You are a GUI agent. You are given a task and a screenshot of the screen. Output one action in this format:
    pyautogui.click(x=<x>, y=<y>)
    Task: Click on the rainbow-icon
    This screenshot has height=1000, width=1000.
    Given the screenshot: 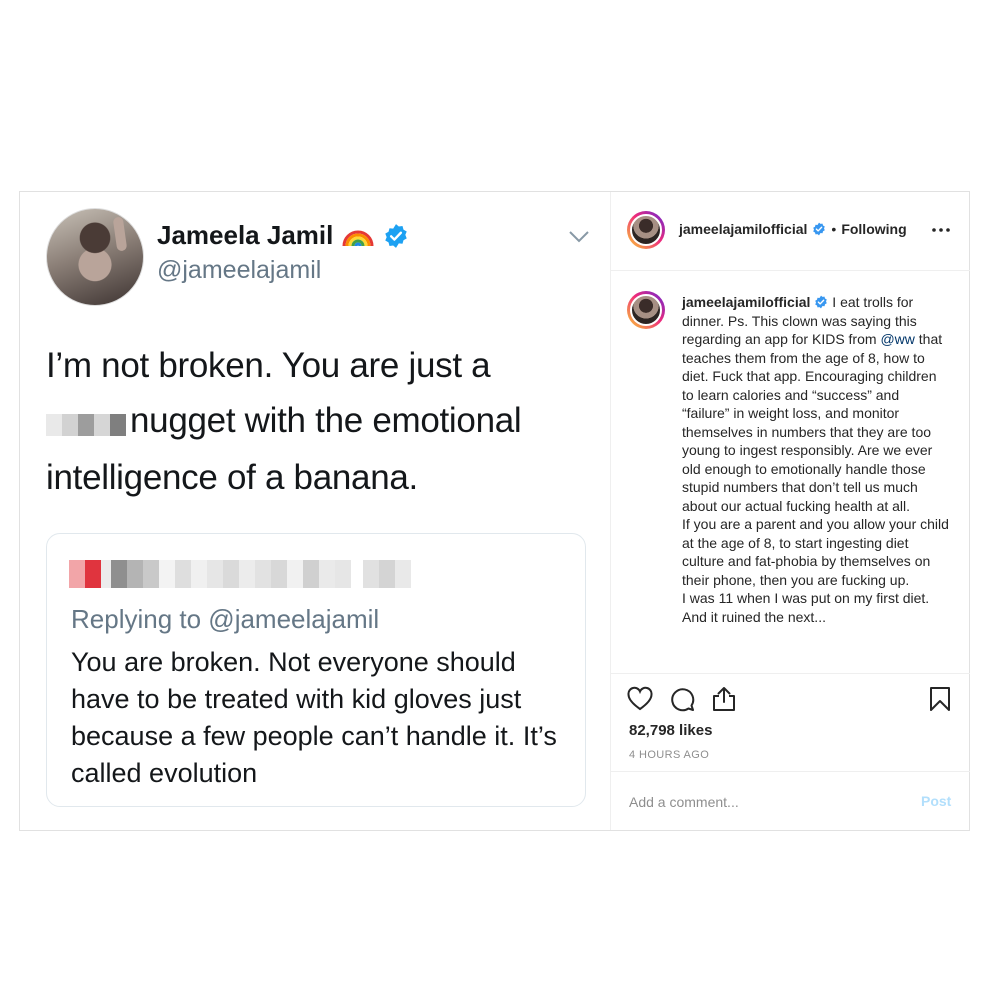 What is the action you would take?
    pyautogui.click(x=358, y=238)
    